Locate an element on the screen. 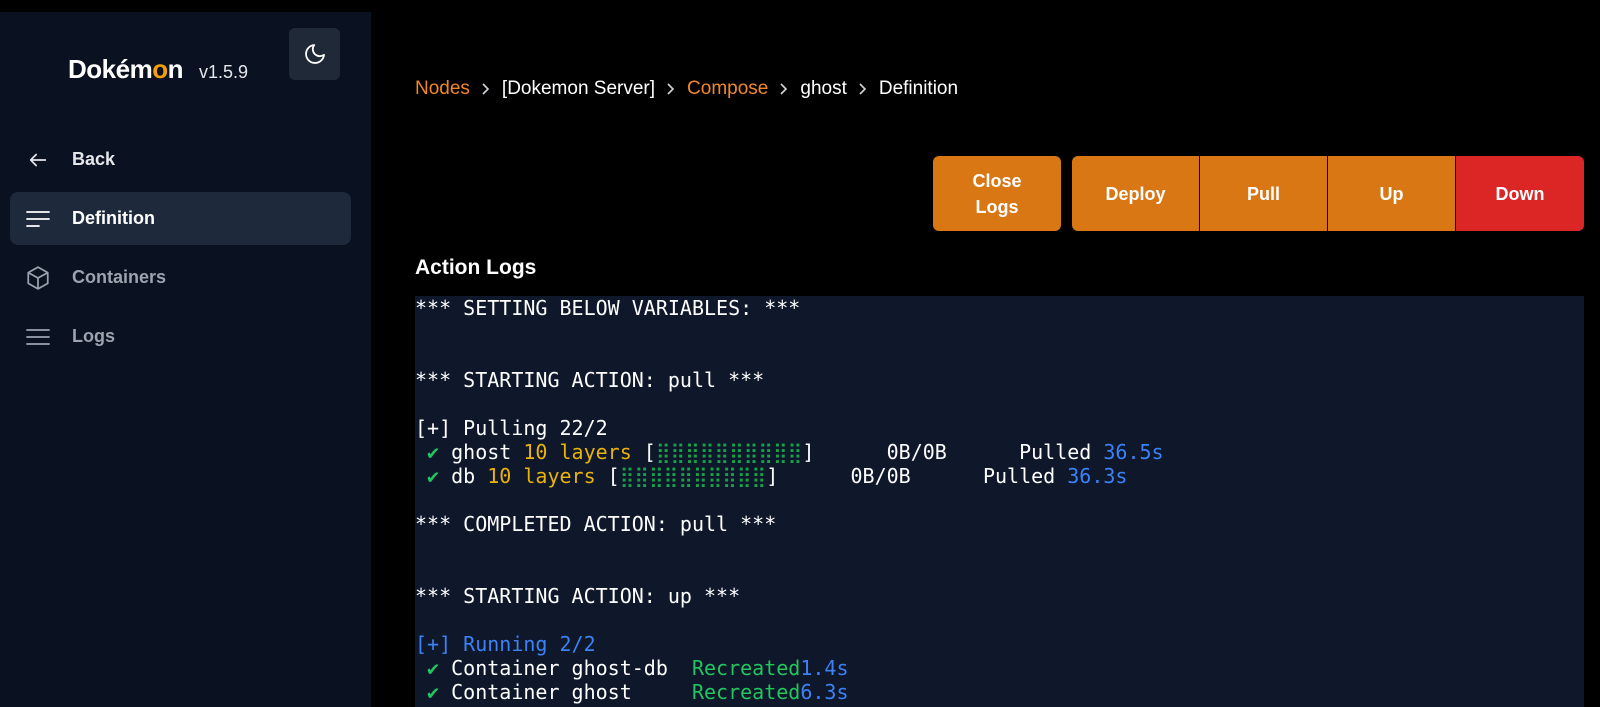 The height and width of the screenshot is (707, 1600). app-logo: Dokémon is located at coordinates (126, 69).